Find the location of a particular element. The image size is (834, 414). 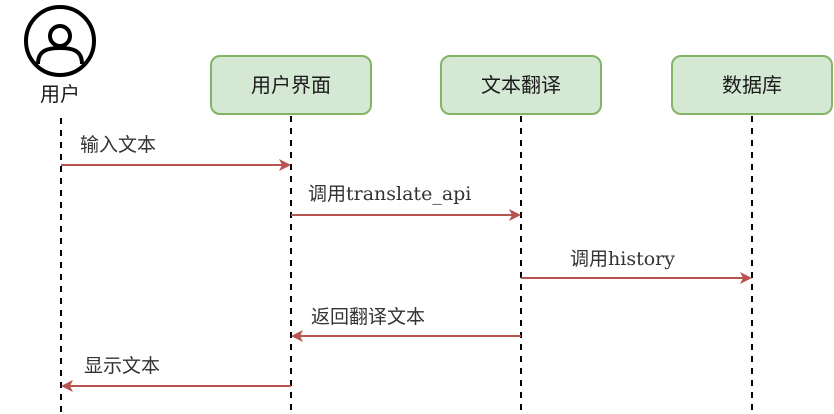

message-return-translation-label: 返回翻译文本 is located at coordinates (368, 317).